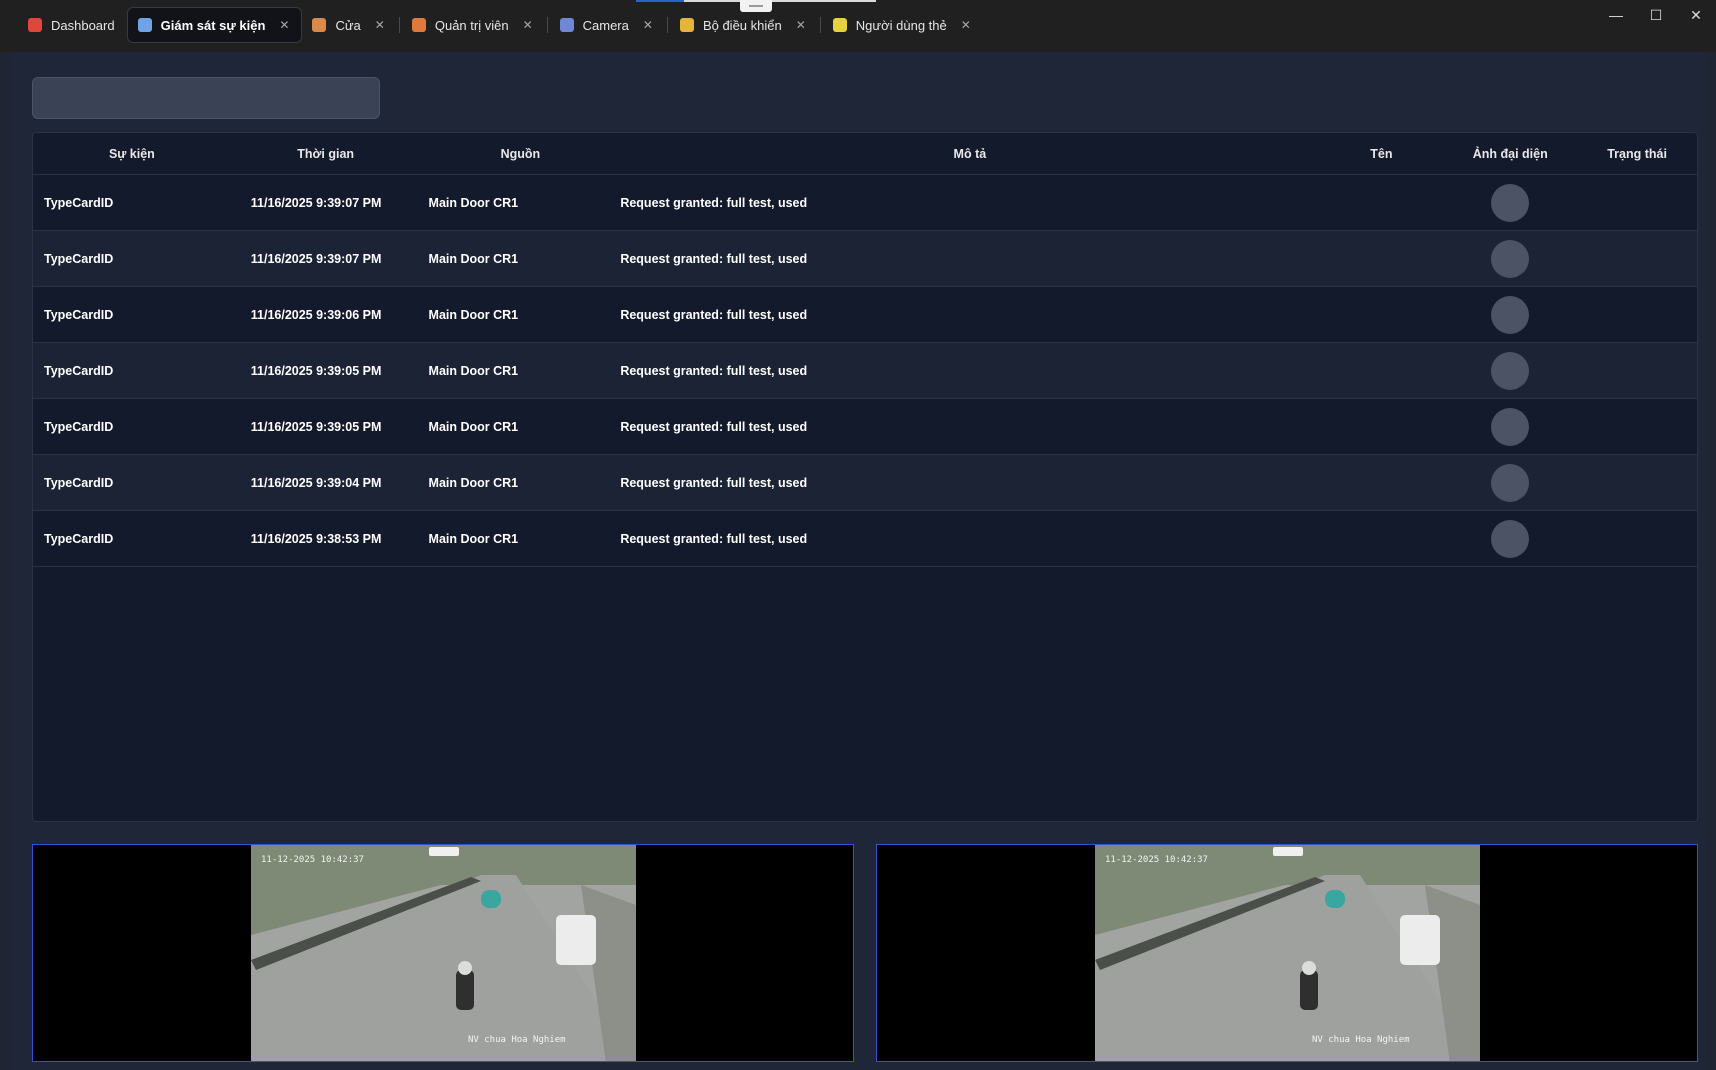  Describe the element at coordinates (1616, 15) in the screenshot. I see `minimize-icon: —` at that location.